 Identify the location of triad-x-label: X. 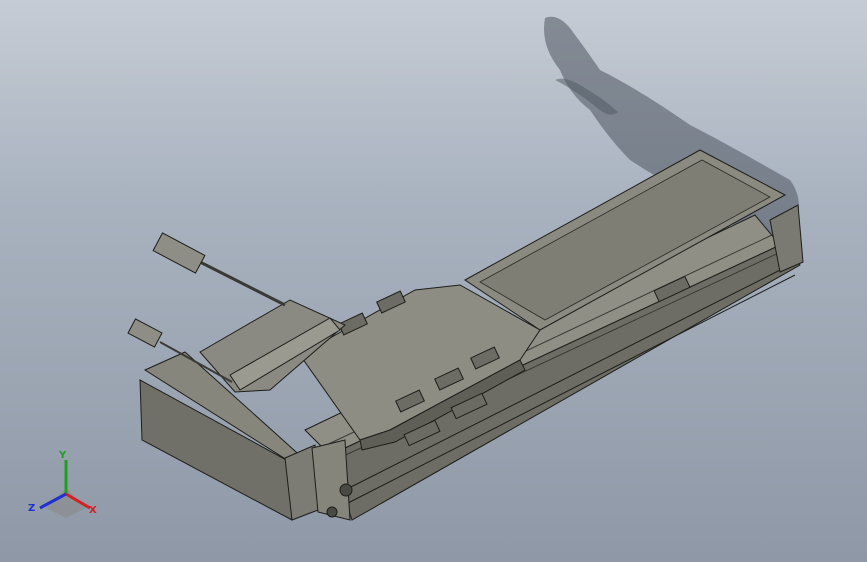
(93, 510).